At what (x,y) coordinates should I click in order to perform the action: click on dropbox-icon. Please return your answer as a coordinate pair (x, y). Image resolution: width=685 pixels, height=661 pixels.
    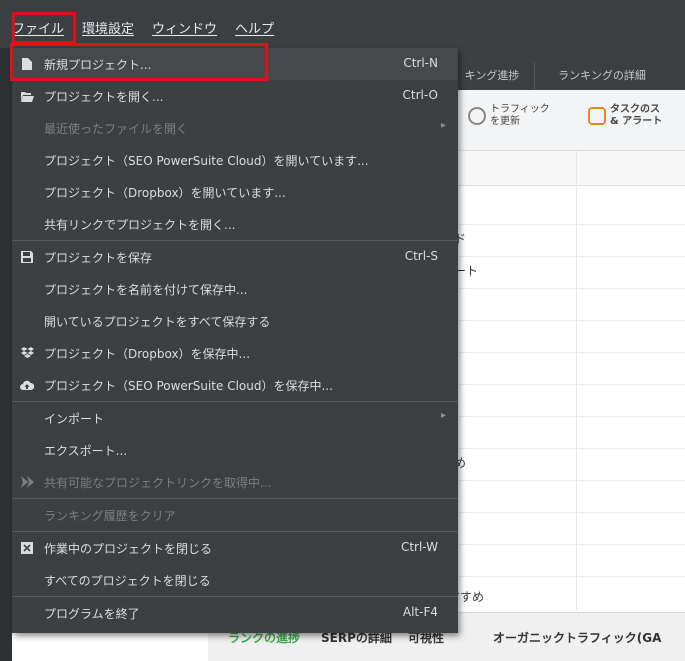
    Looking at the image, I should click on (27, 353).